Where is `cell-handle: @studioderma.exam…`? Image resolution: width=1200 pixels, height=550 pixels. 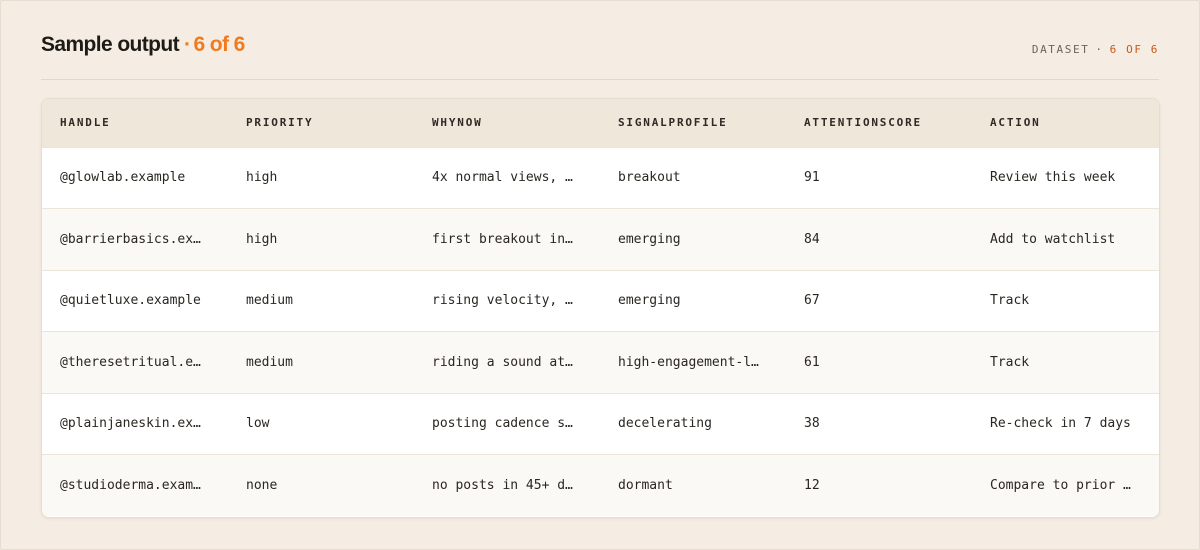 cell-handle: @studioderma.exam… is located at coordinates (130, 485).